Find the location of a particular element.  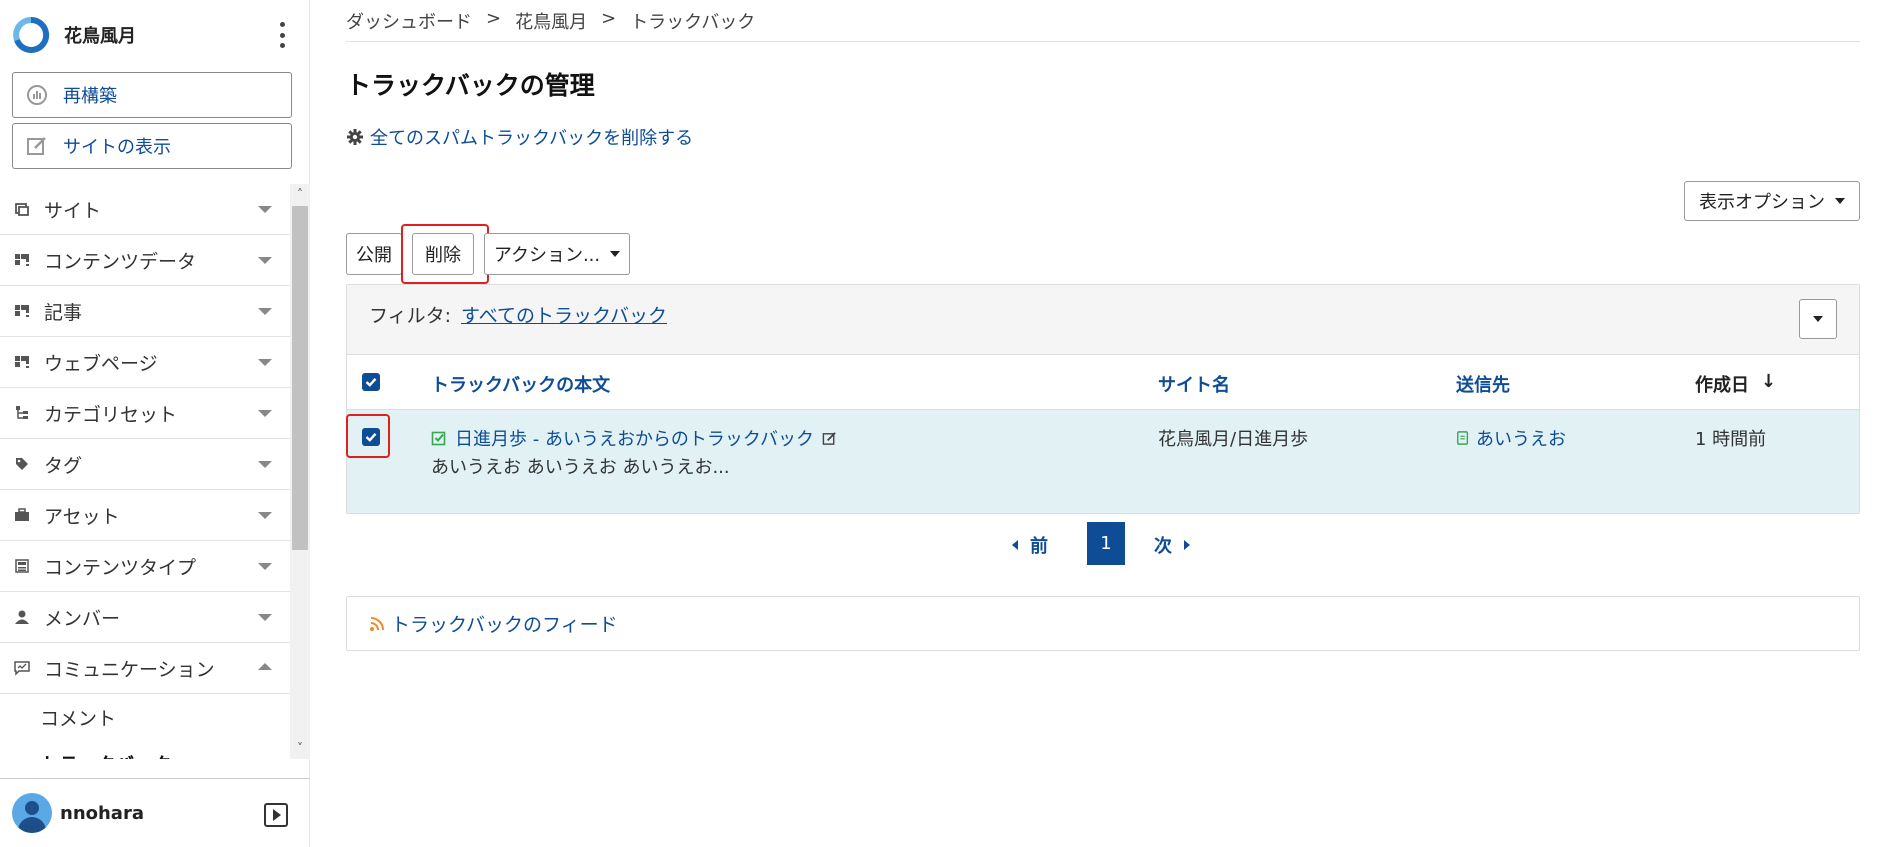

target-link: あいうえお is located at coordinates (1521, 438).